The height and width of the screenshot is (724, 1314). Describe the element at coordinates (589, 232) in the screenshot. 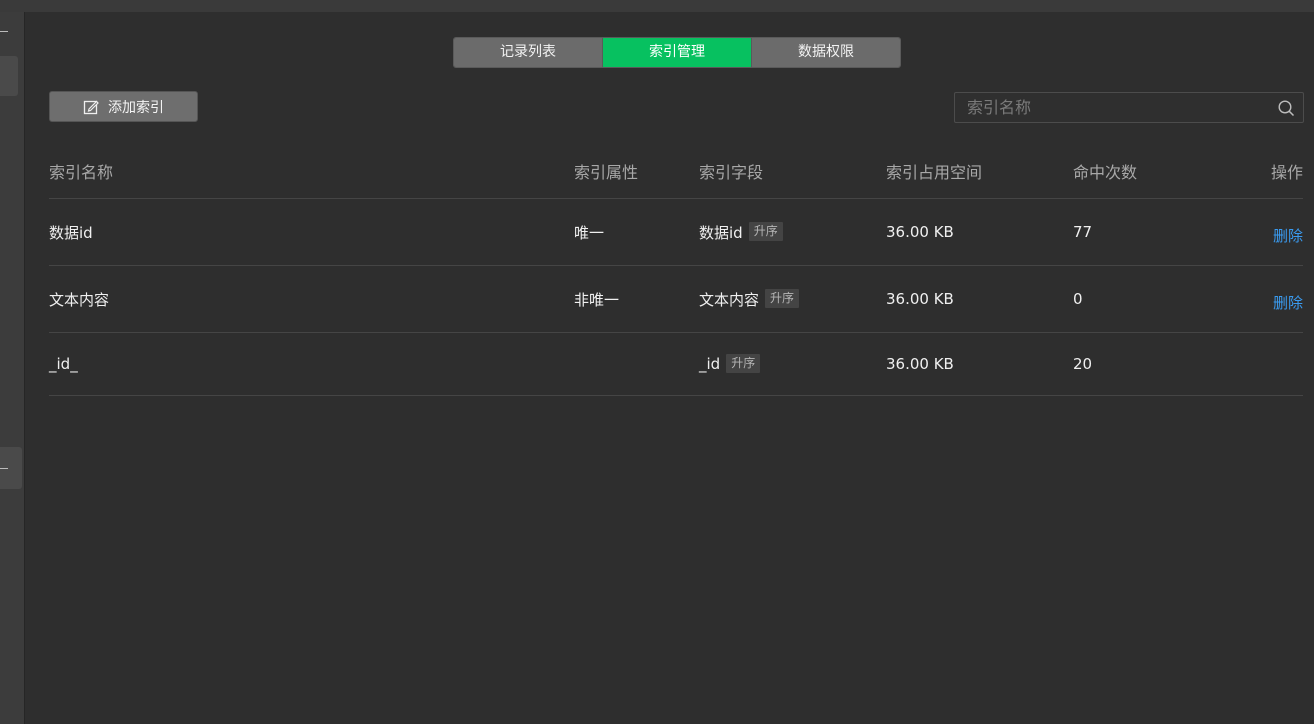

I see `index-attribute: 唯一` at that location.